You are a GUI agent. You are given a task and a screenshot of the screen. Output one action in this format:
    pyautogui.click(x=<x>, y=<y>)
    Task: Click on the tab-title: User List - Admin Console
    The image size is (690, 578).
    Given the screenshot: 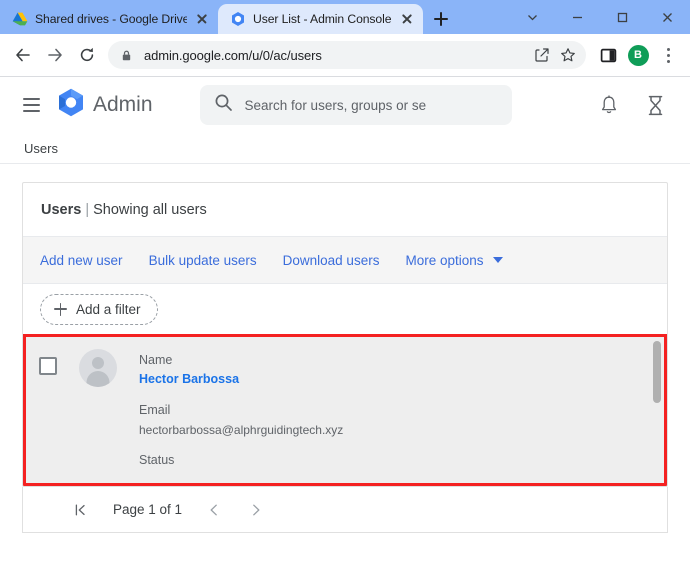 What is the action you would take?
    pyautogui.click(x=322, y=19)
    